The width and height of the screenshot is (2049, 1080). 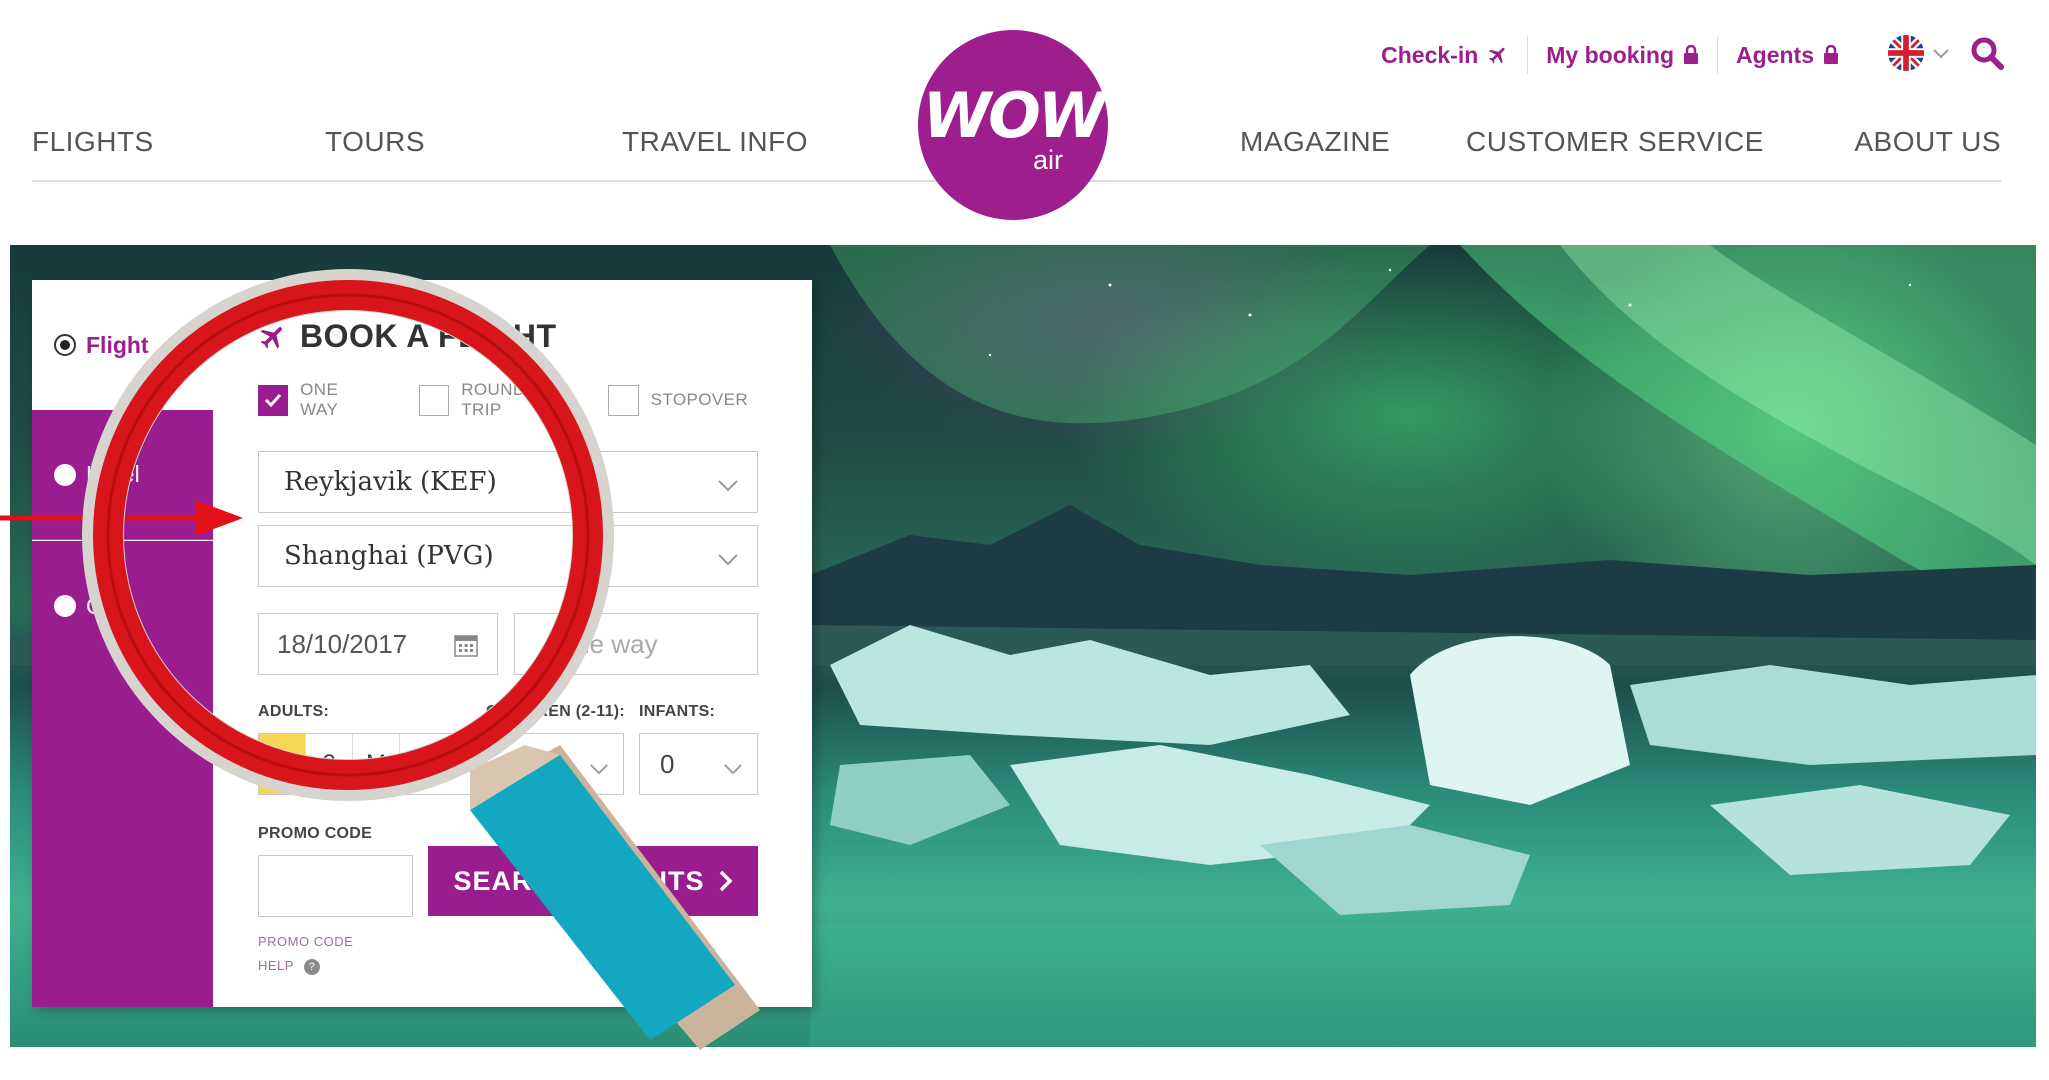 I want to click on uk-flag-icon, so click(x=1906, y=55).